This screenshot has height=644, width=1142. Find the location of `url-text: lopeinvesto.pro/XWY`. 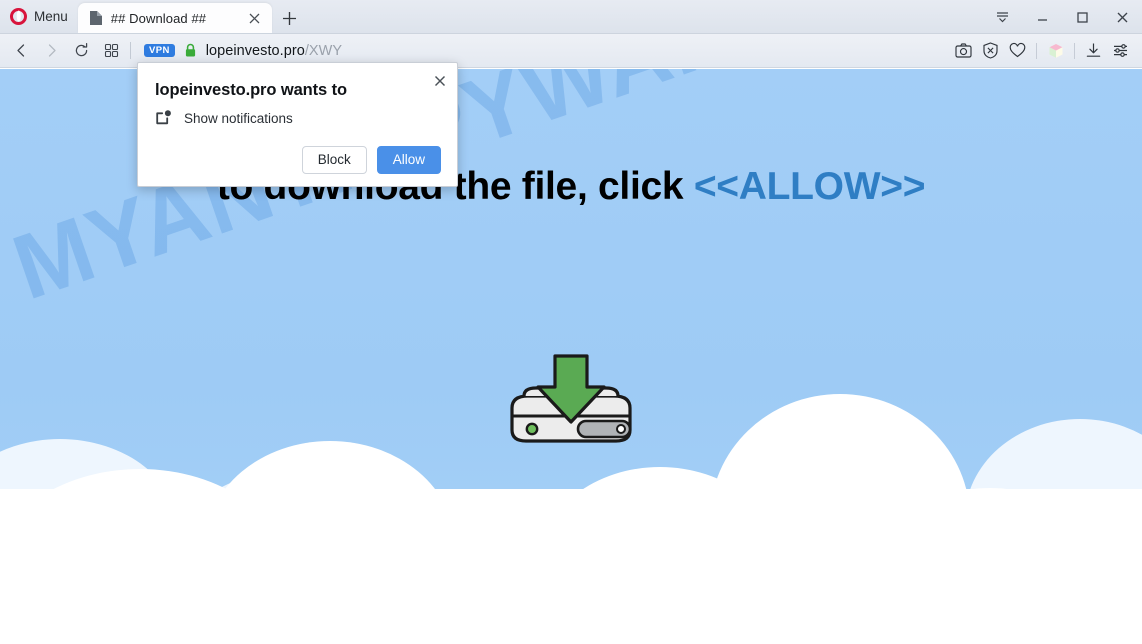

url-text: lopeinvesto.pro/XWY is located at coordinates (274, 51).